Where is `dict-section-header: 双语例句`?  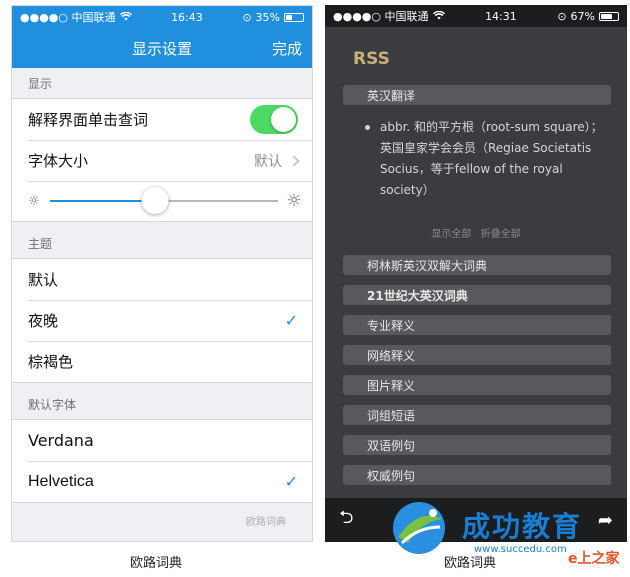
dict-section-header: 双语例句 is located at coordinates (477, 445).